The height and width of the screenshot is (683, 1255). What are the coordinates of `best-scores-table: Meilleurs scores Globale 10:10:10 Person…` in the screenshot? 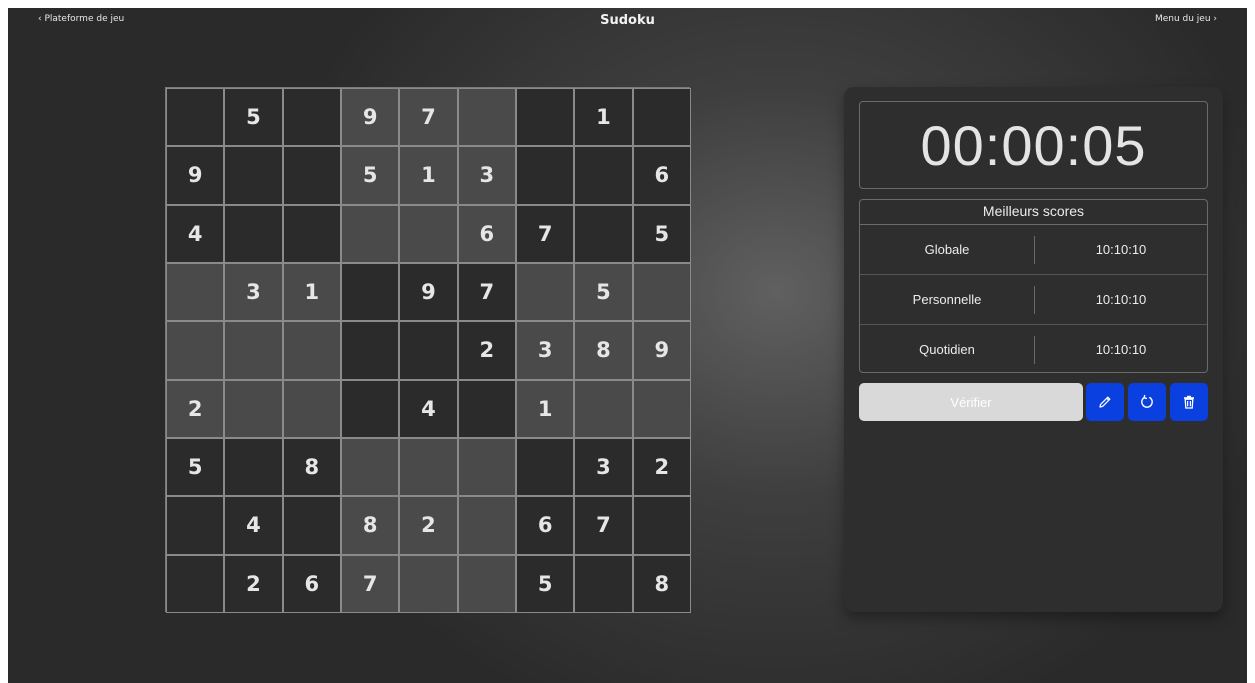 It's located at (1033, 286).